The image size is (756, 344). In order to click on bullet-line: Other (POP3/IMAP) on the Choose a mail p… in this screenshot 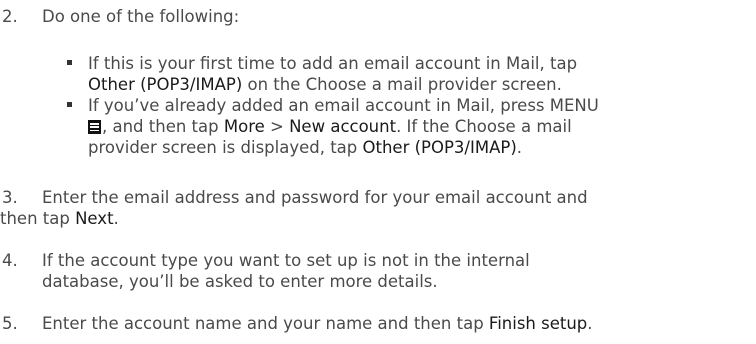, I will do `click(325, 84)`.